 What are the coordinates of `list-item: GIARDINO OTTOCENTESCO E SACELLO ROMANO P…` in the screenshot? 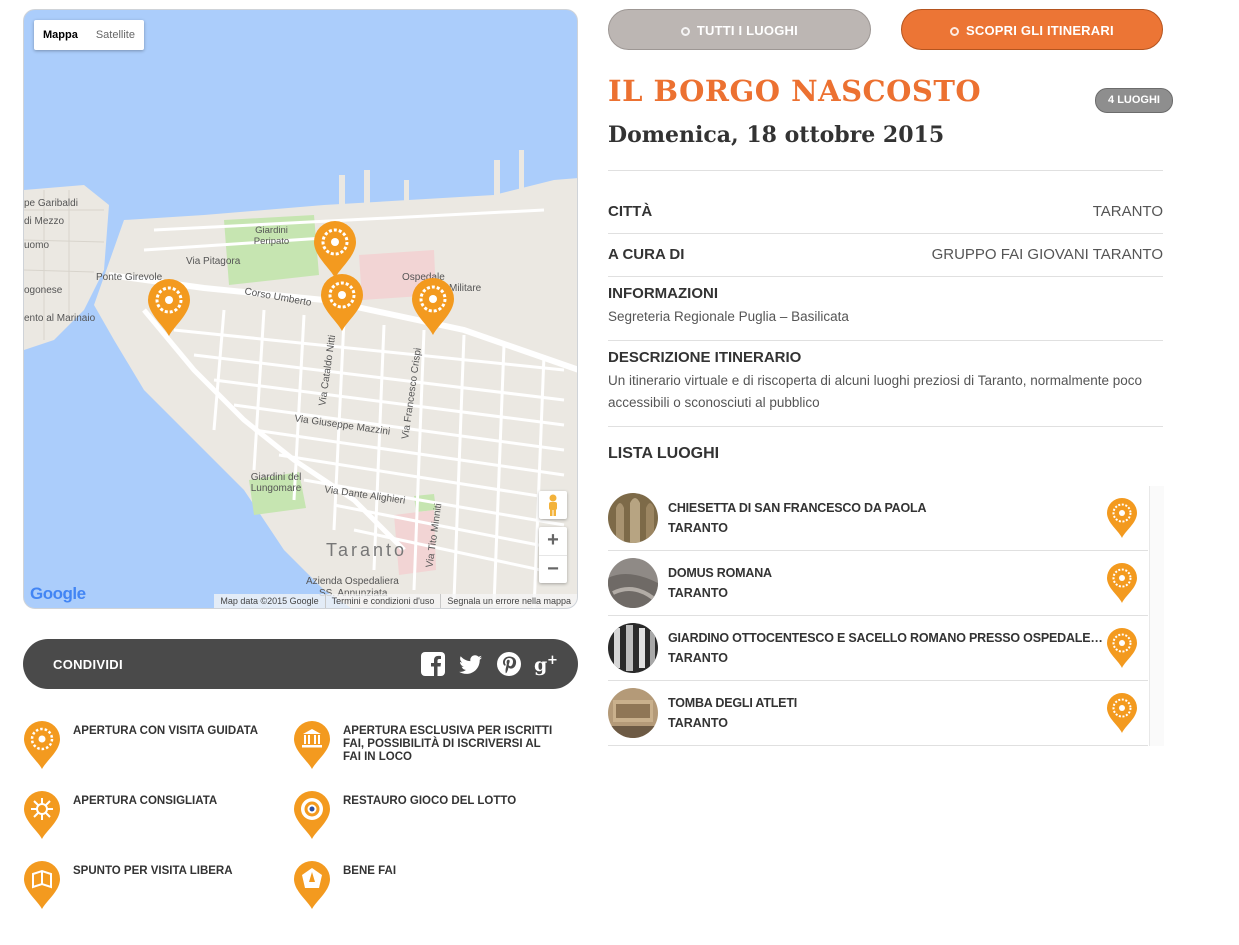 It's located at (878, 648).